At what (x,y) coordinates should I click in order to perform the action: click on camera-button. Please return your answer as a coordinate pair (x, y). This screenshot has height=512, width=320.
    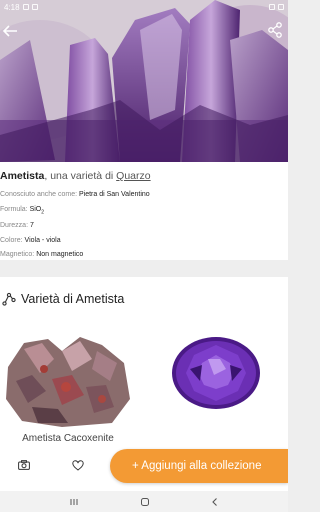
    Looking at the image, I should click on (24, 465).